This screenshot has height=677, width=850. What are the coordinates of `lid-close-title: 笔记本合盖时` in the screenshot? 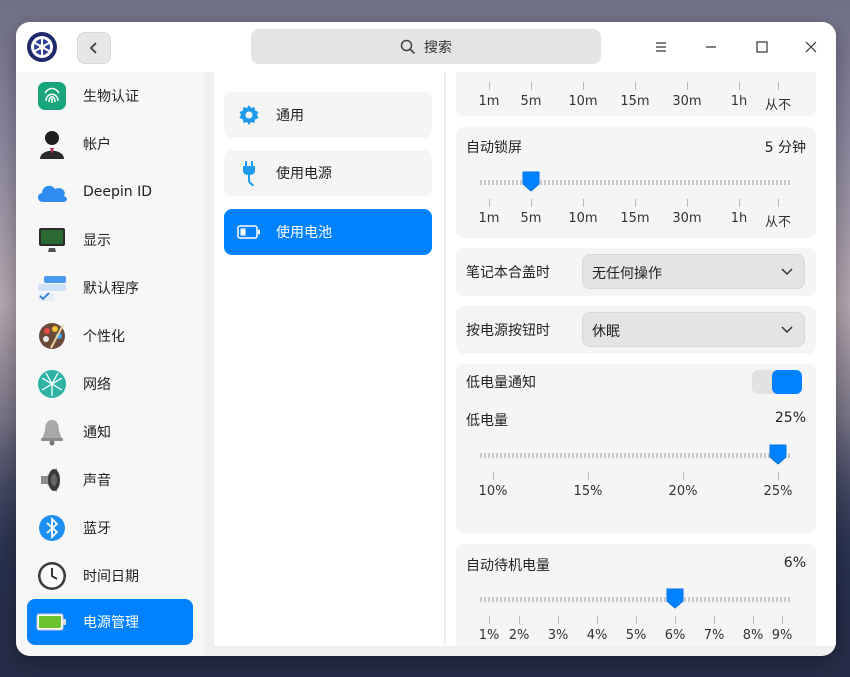 It's located at (508, 273).